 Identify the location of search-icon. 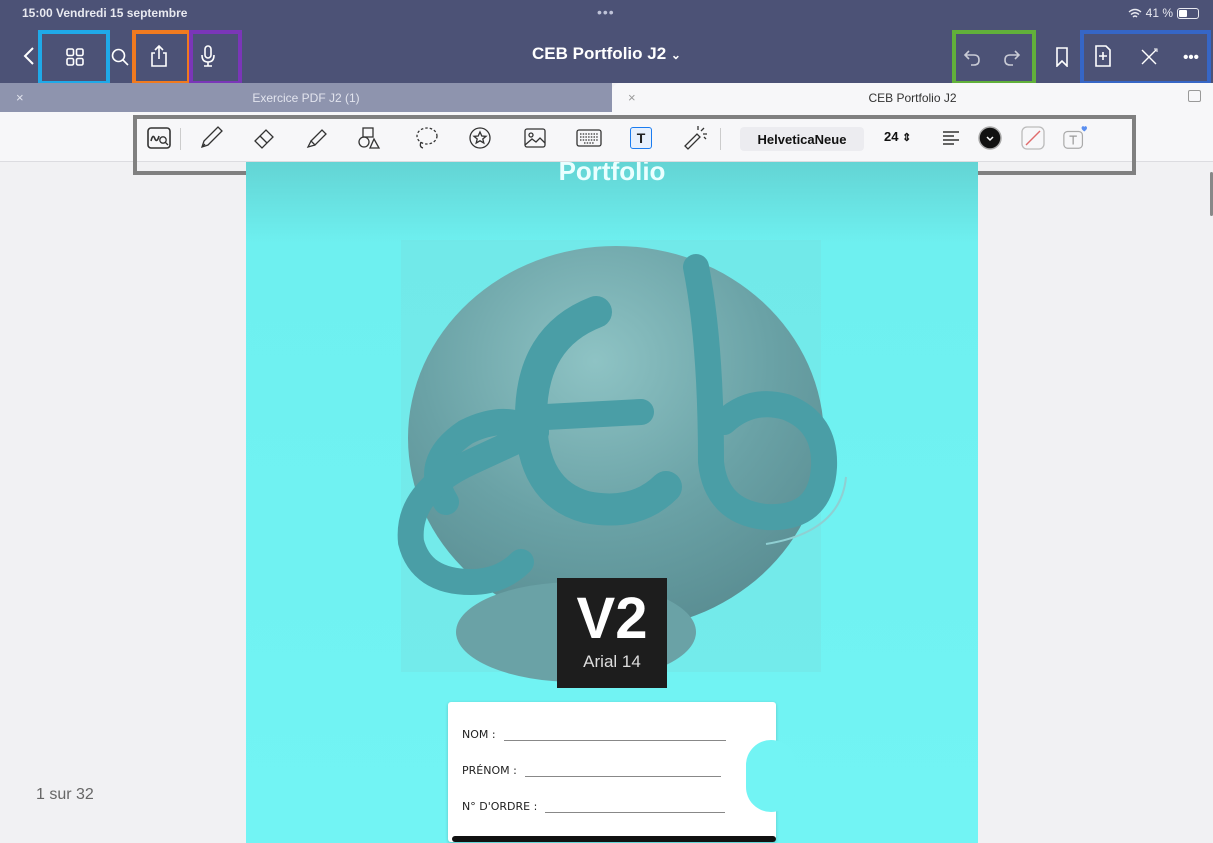
(120, 57).